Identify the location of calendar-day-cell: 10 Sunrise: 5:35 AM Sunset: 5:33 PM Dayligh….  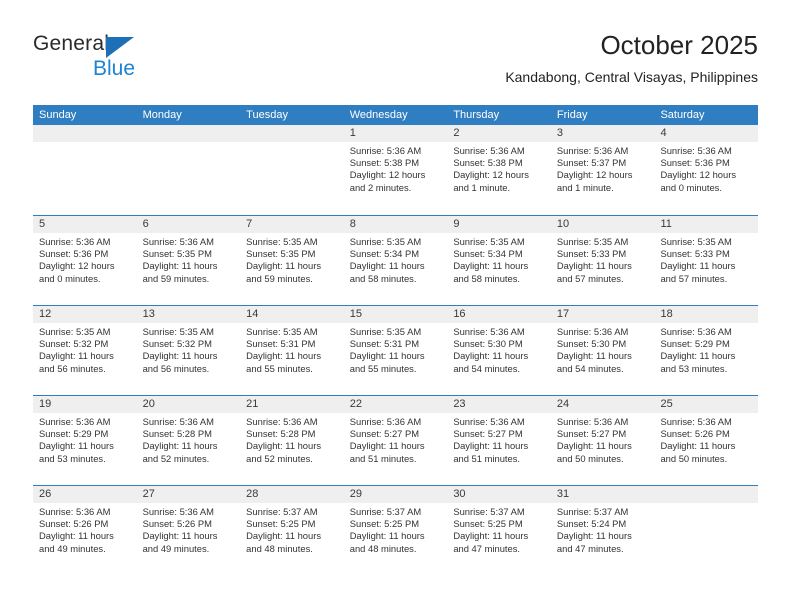
(602, 260).